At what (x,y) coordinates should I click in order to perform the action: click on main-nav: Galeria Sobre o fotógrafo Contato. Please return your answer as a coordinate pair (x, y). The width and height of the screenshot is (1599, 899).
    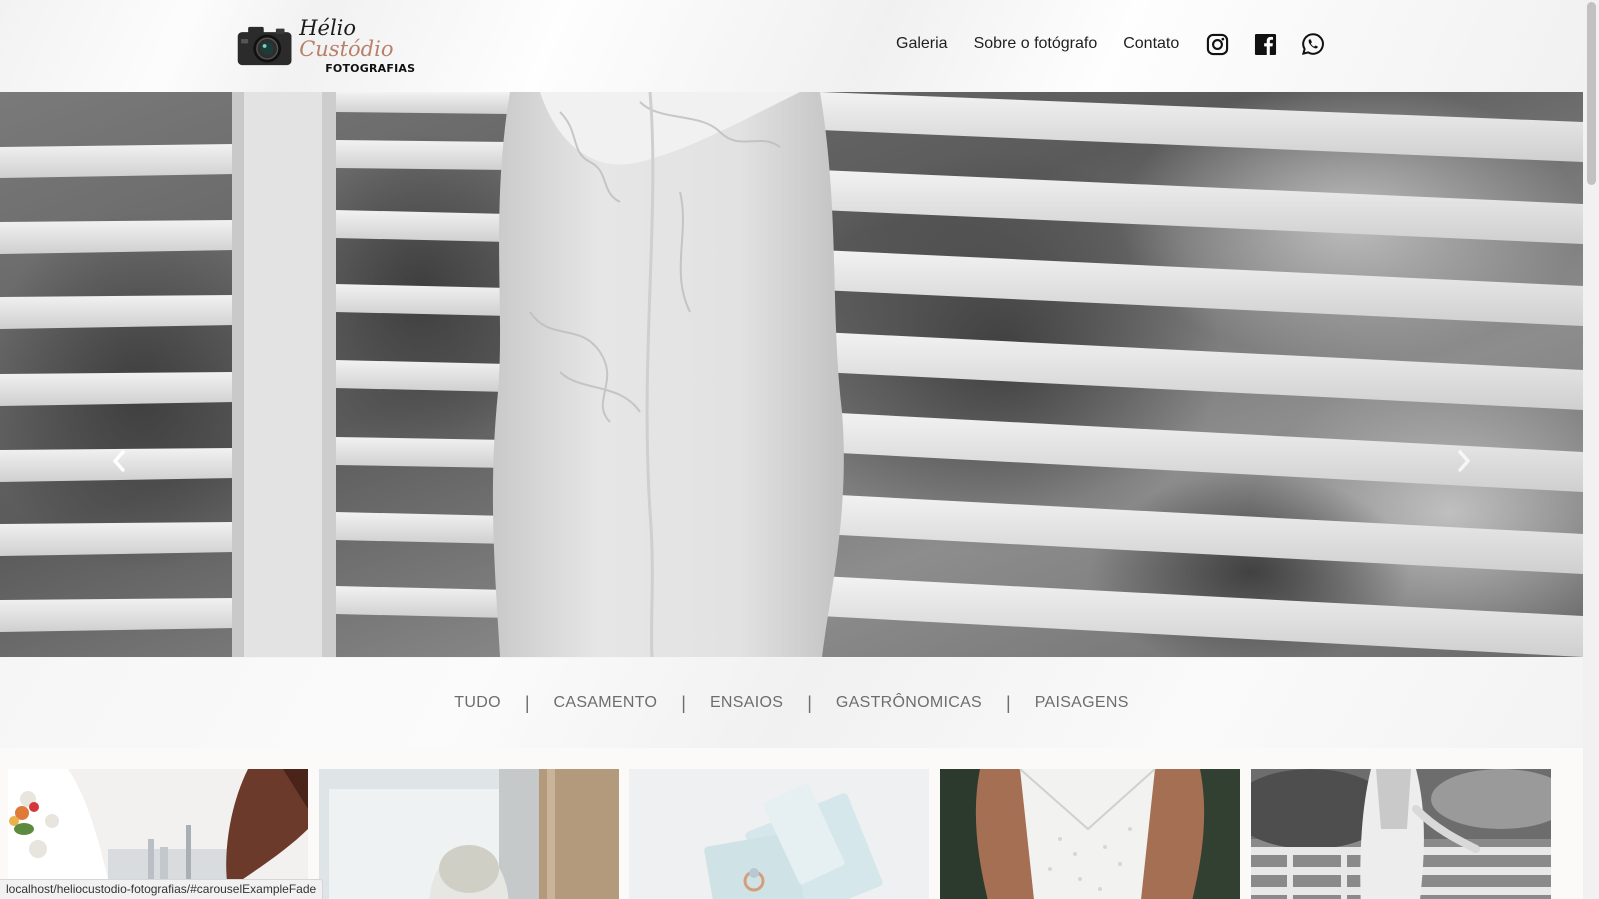
    Looking at the image, I should click on (1110, 44).